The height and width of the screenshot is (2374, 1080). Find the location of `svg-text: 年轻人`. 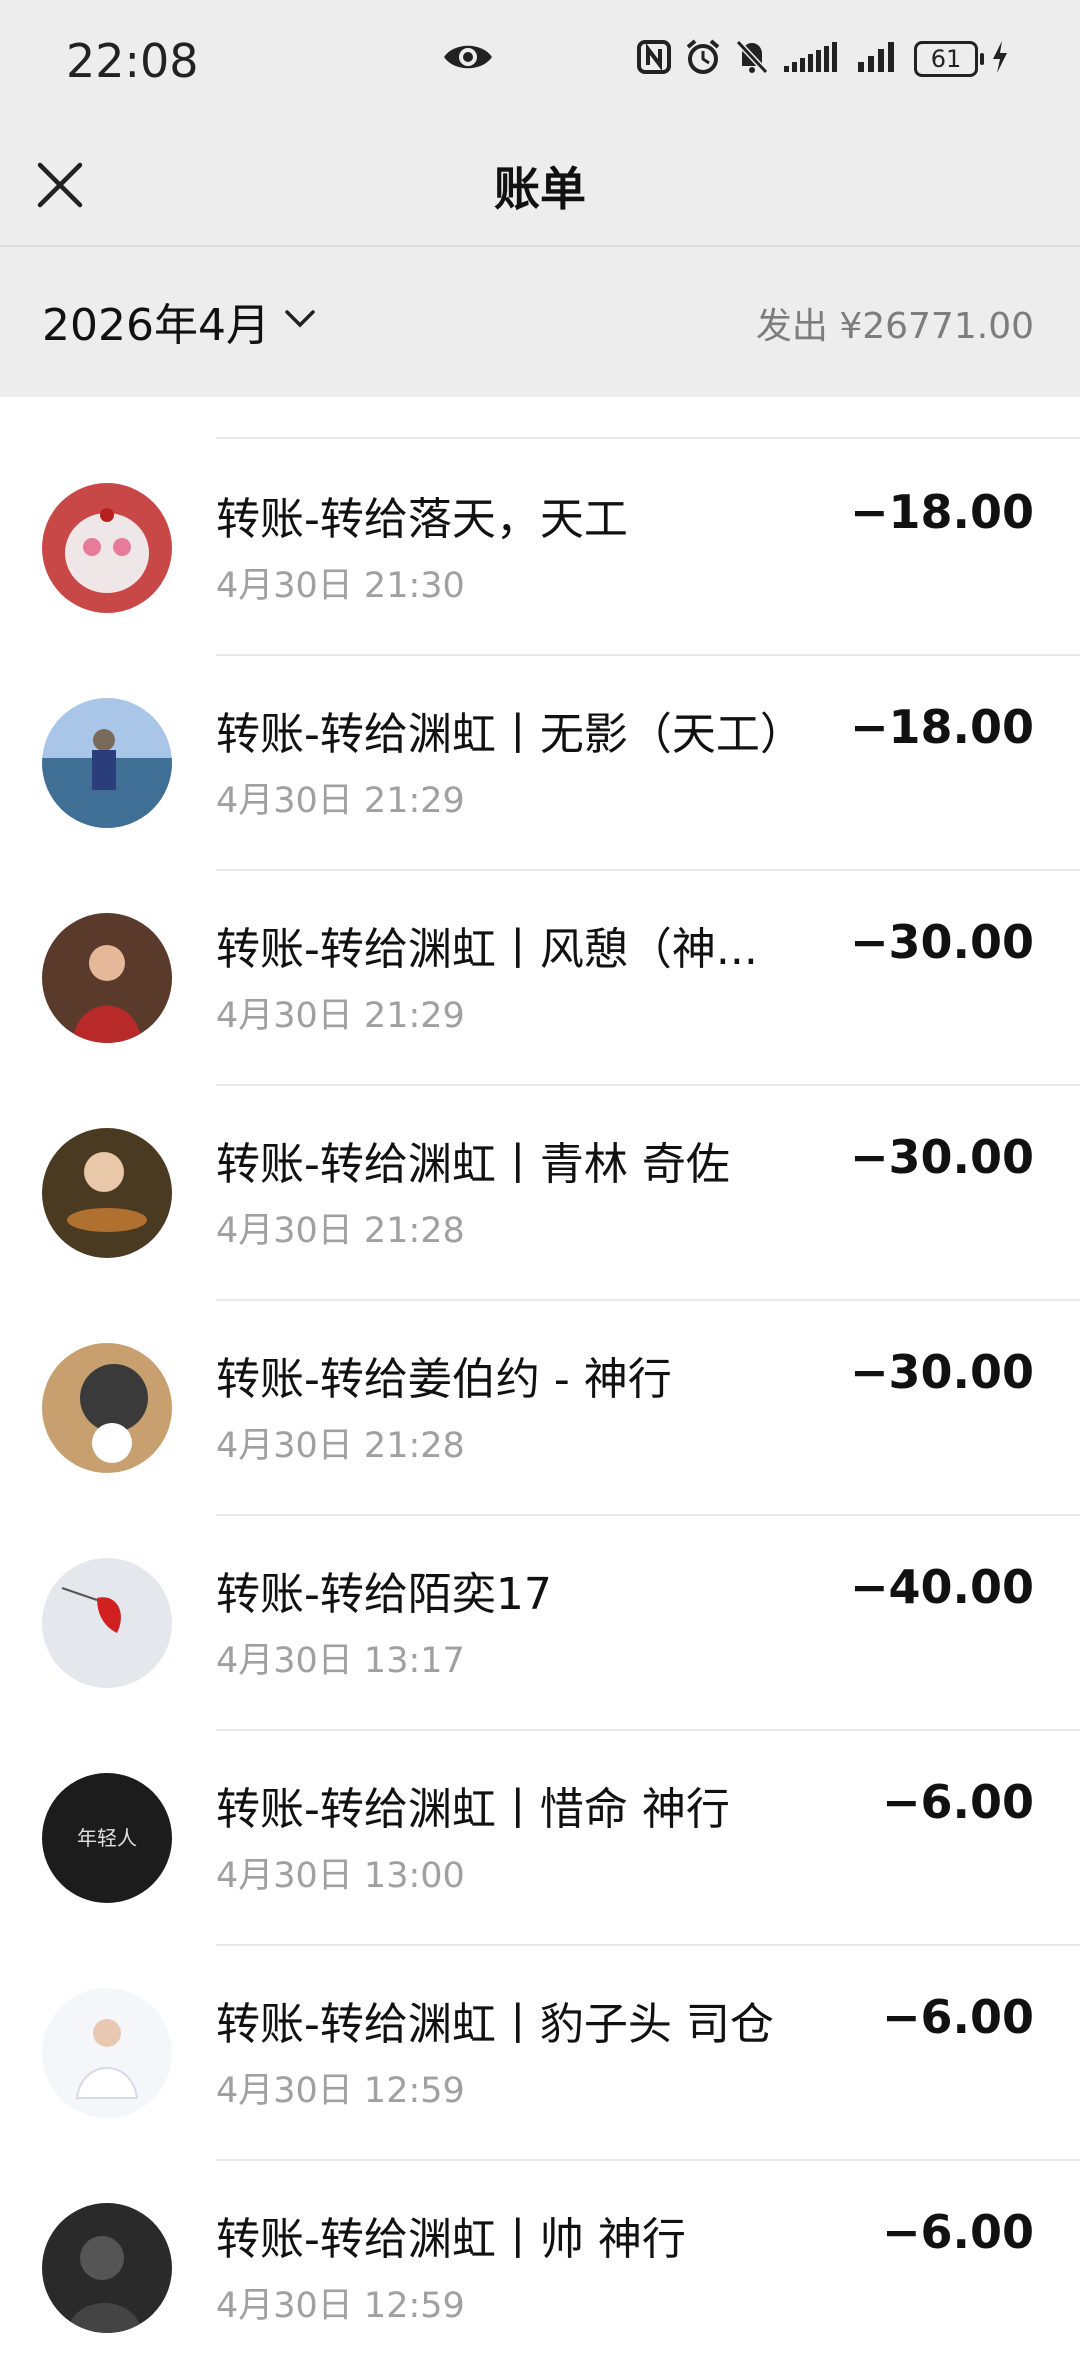

svg-text: 年轻人 is located at coordinates (107, 1838).